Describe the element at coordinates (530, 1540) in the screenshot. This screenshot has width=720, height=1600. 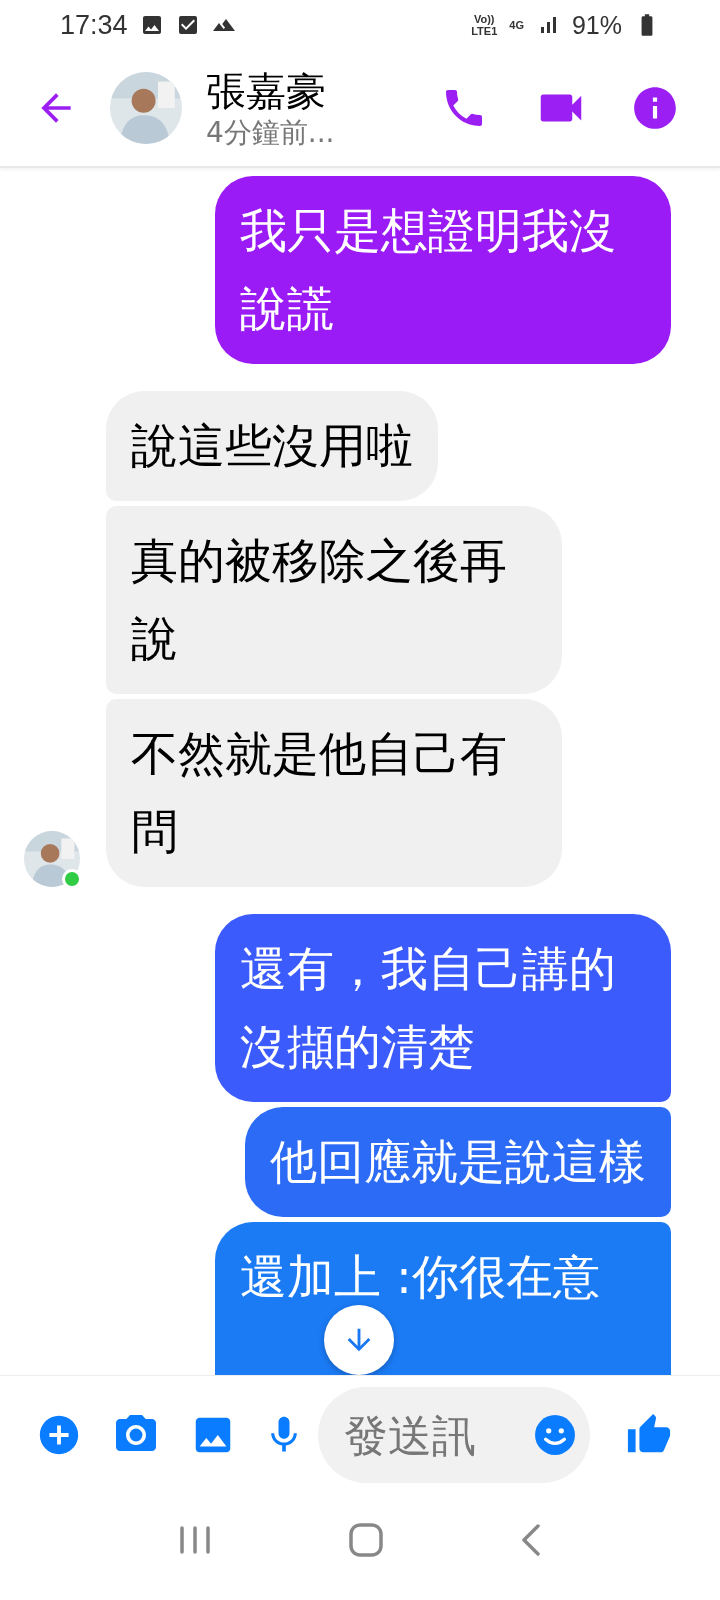
I see `back-icon` at that location.